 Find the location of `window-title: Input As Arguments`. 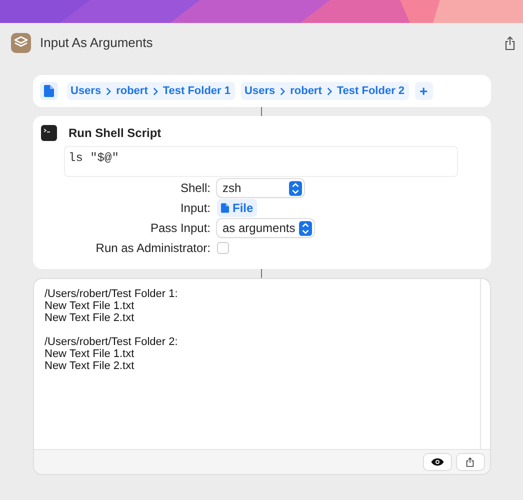

window-title: Input As Arguments is located at coordinates (96, 43).